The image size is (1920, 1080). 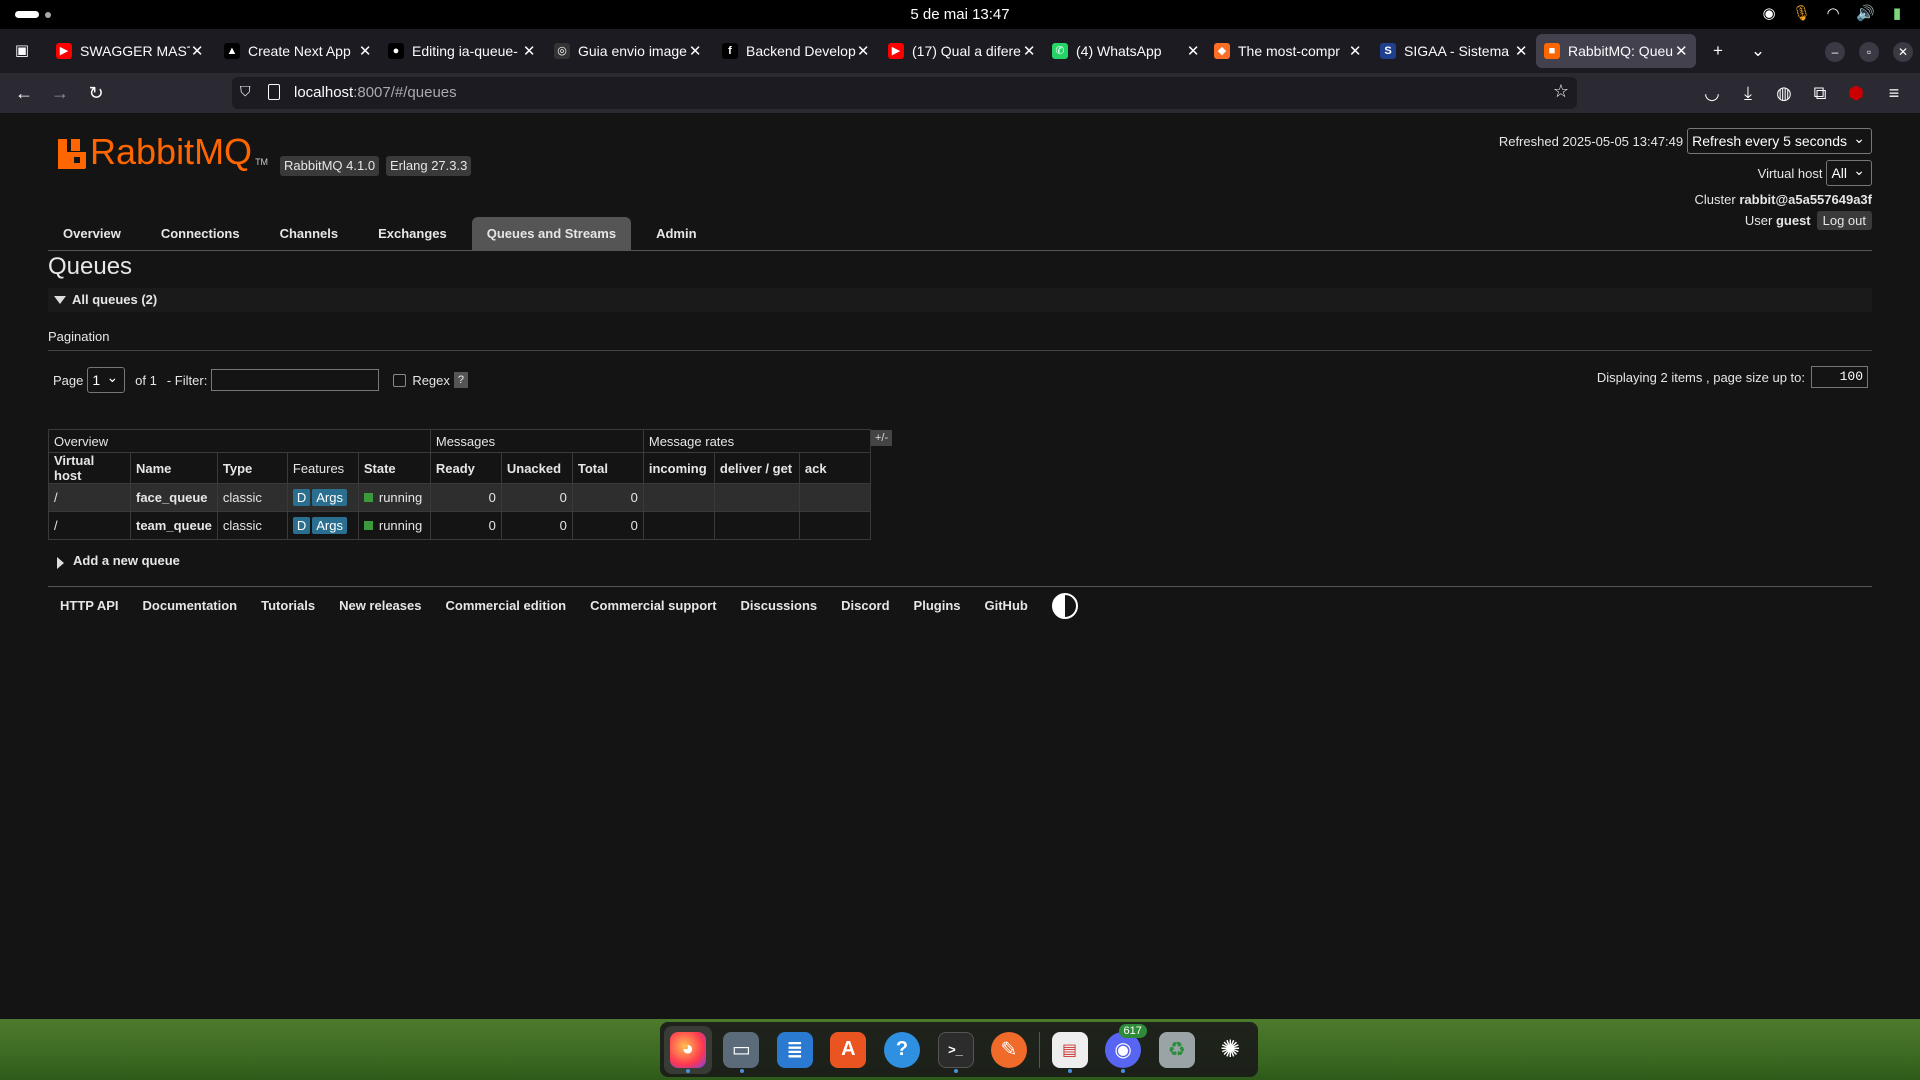 I want to click on refresh-interval-select: Refresh every 5 seconds, so click(x=1779, y=140).